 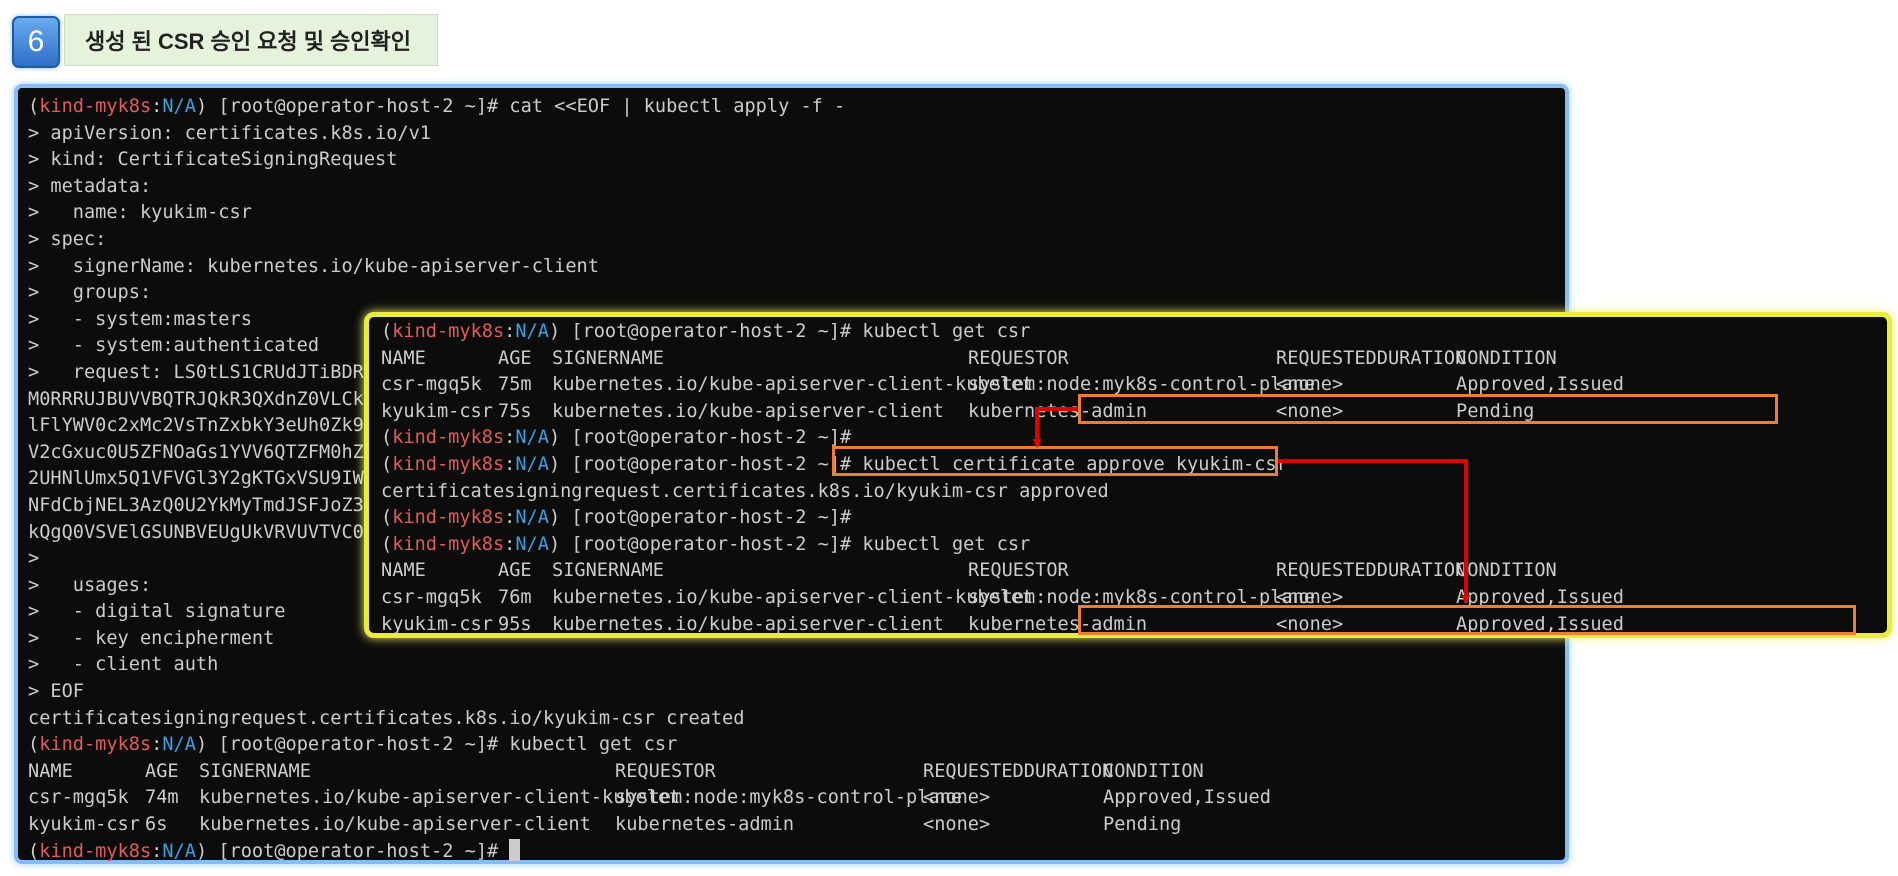 I want to click on heredoc-line: > apiVersion: certificates.k8s.io/v1, so click(x=229, y=133).